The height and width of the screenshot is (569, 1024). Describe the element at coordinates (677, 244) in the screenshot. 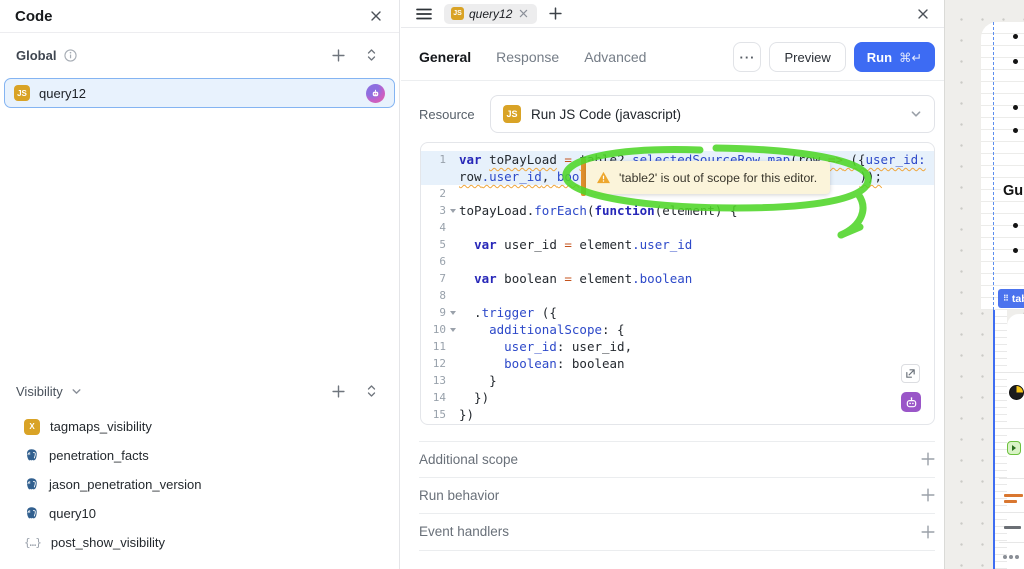

I see `code-line: 5 var user_id = element.user_id` at that location.